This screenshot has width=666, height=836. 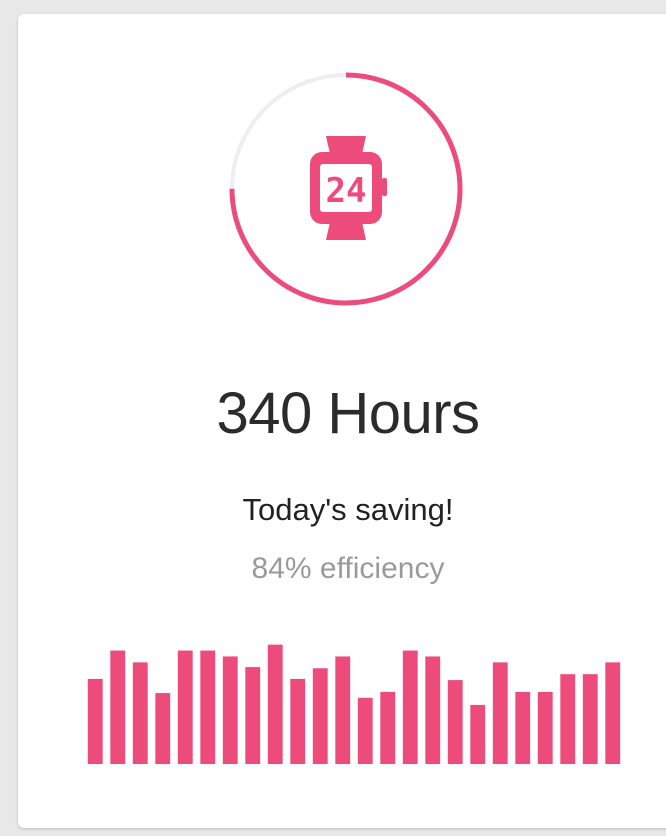 What do you see at coordinates (348, 568) in the screenshot?
I see `efficiency-label: 84% efficiency` at bounding box center [348, 568].